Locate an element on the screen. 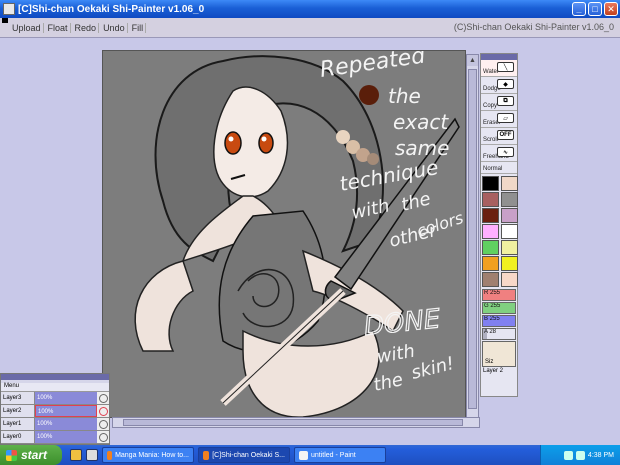 The height and width of the screenshot is (465, 620). app-icon is located at coordinates (9, 9).